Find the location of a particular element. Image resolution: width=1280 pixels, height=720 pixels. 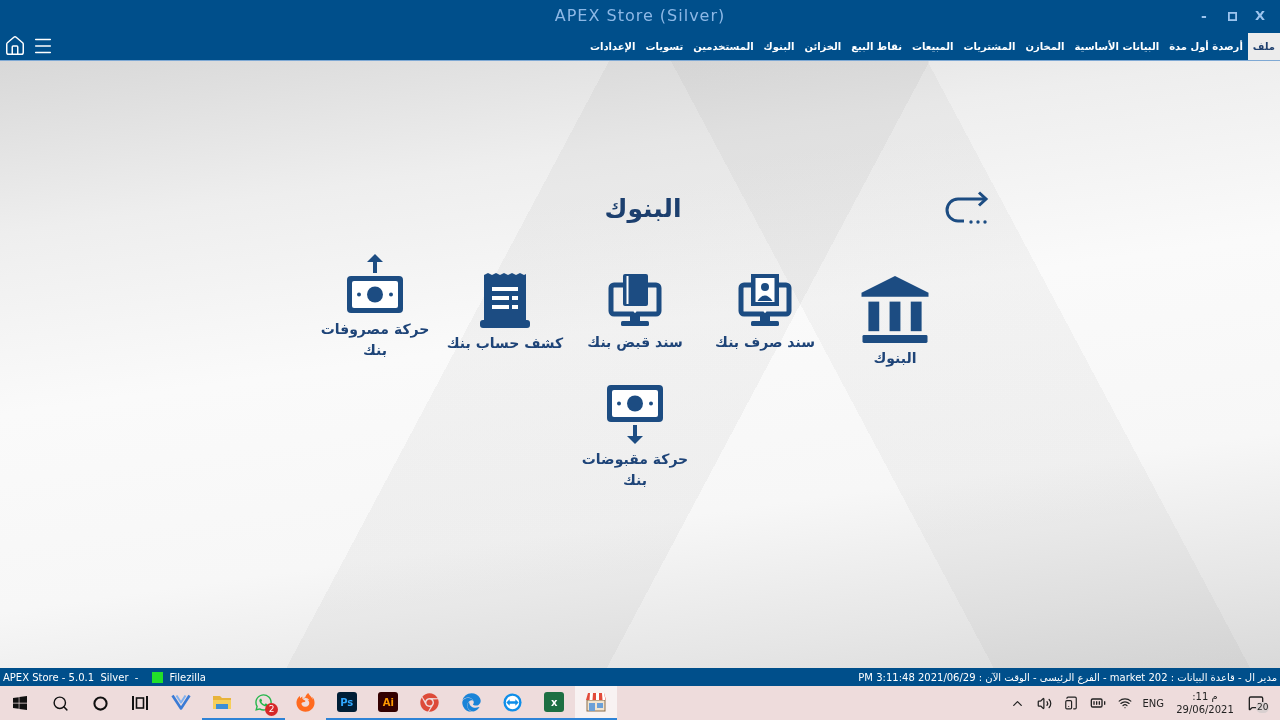

task-view-icon is located at coordinates (140, 703).